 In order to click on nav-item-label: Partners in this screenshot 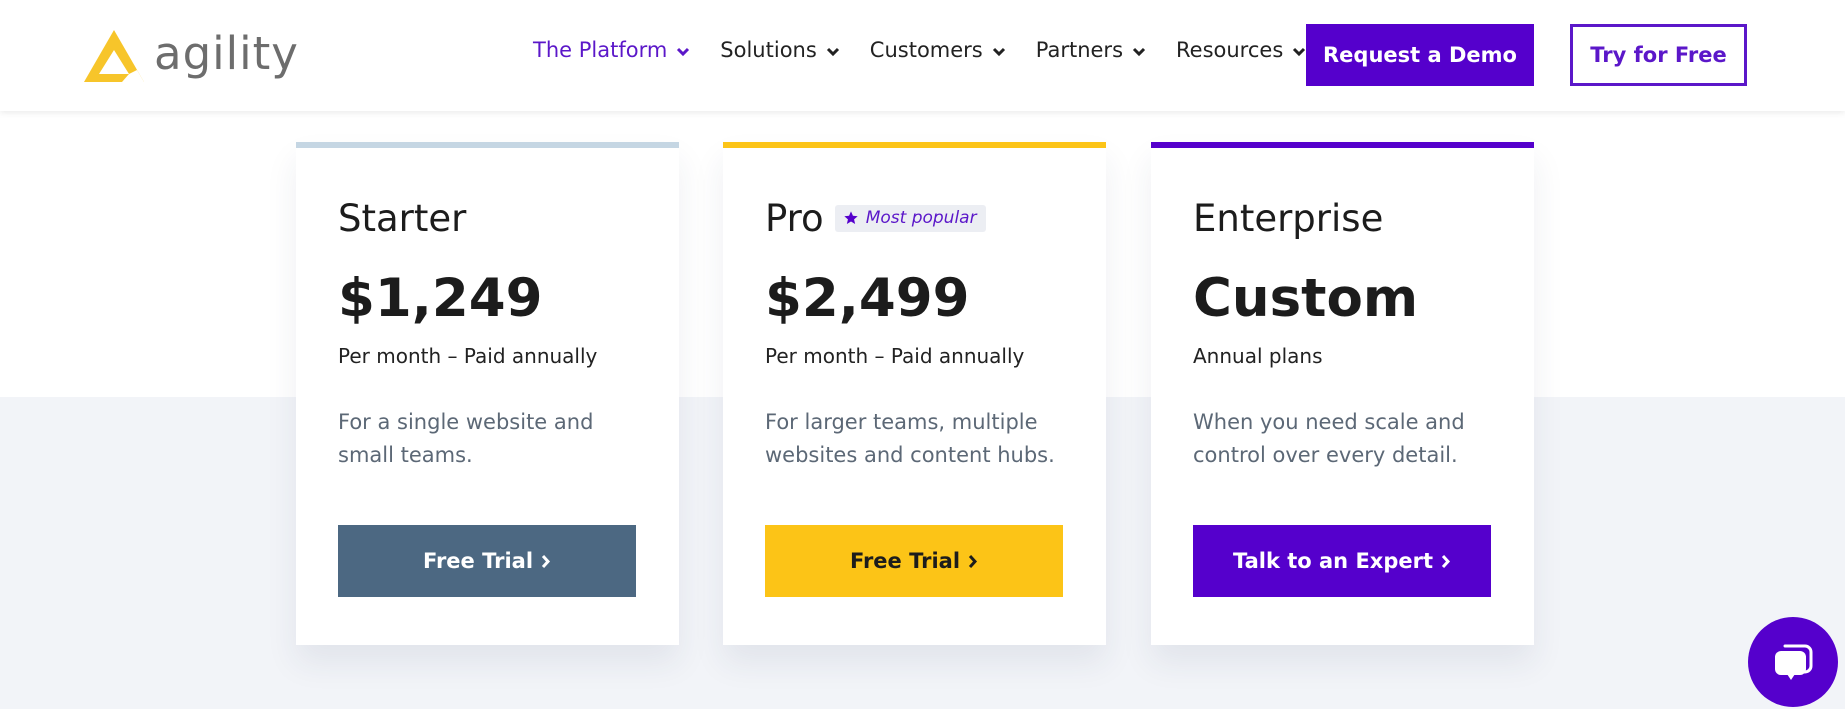, I will do `click(1079, 50)`.